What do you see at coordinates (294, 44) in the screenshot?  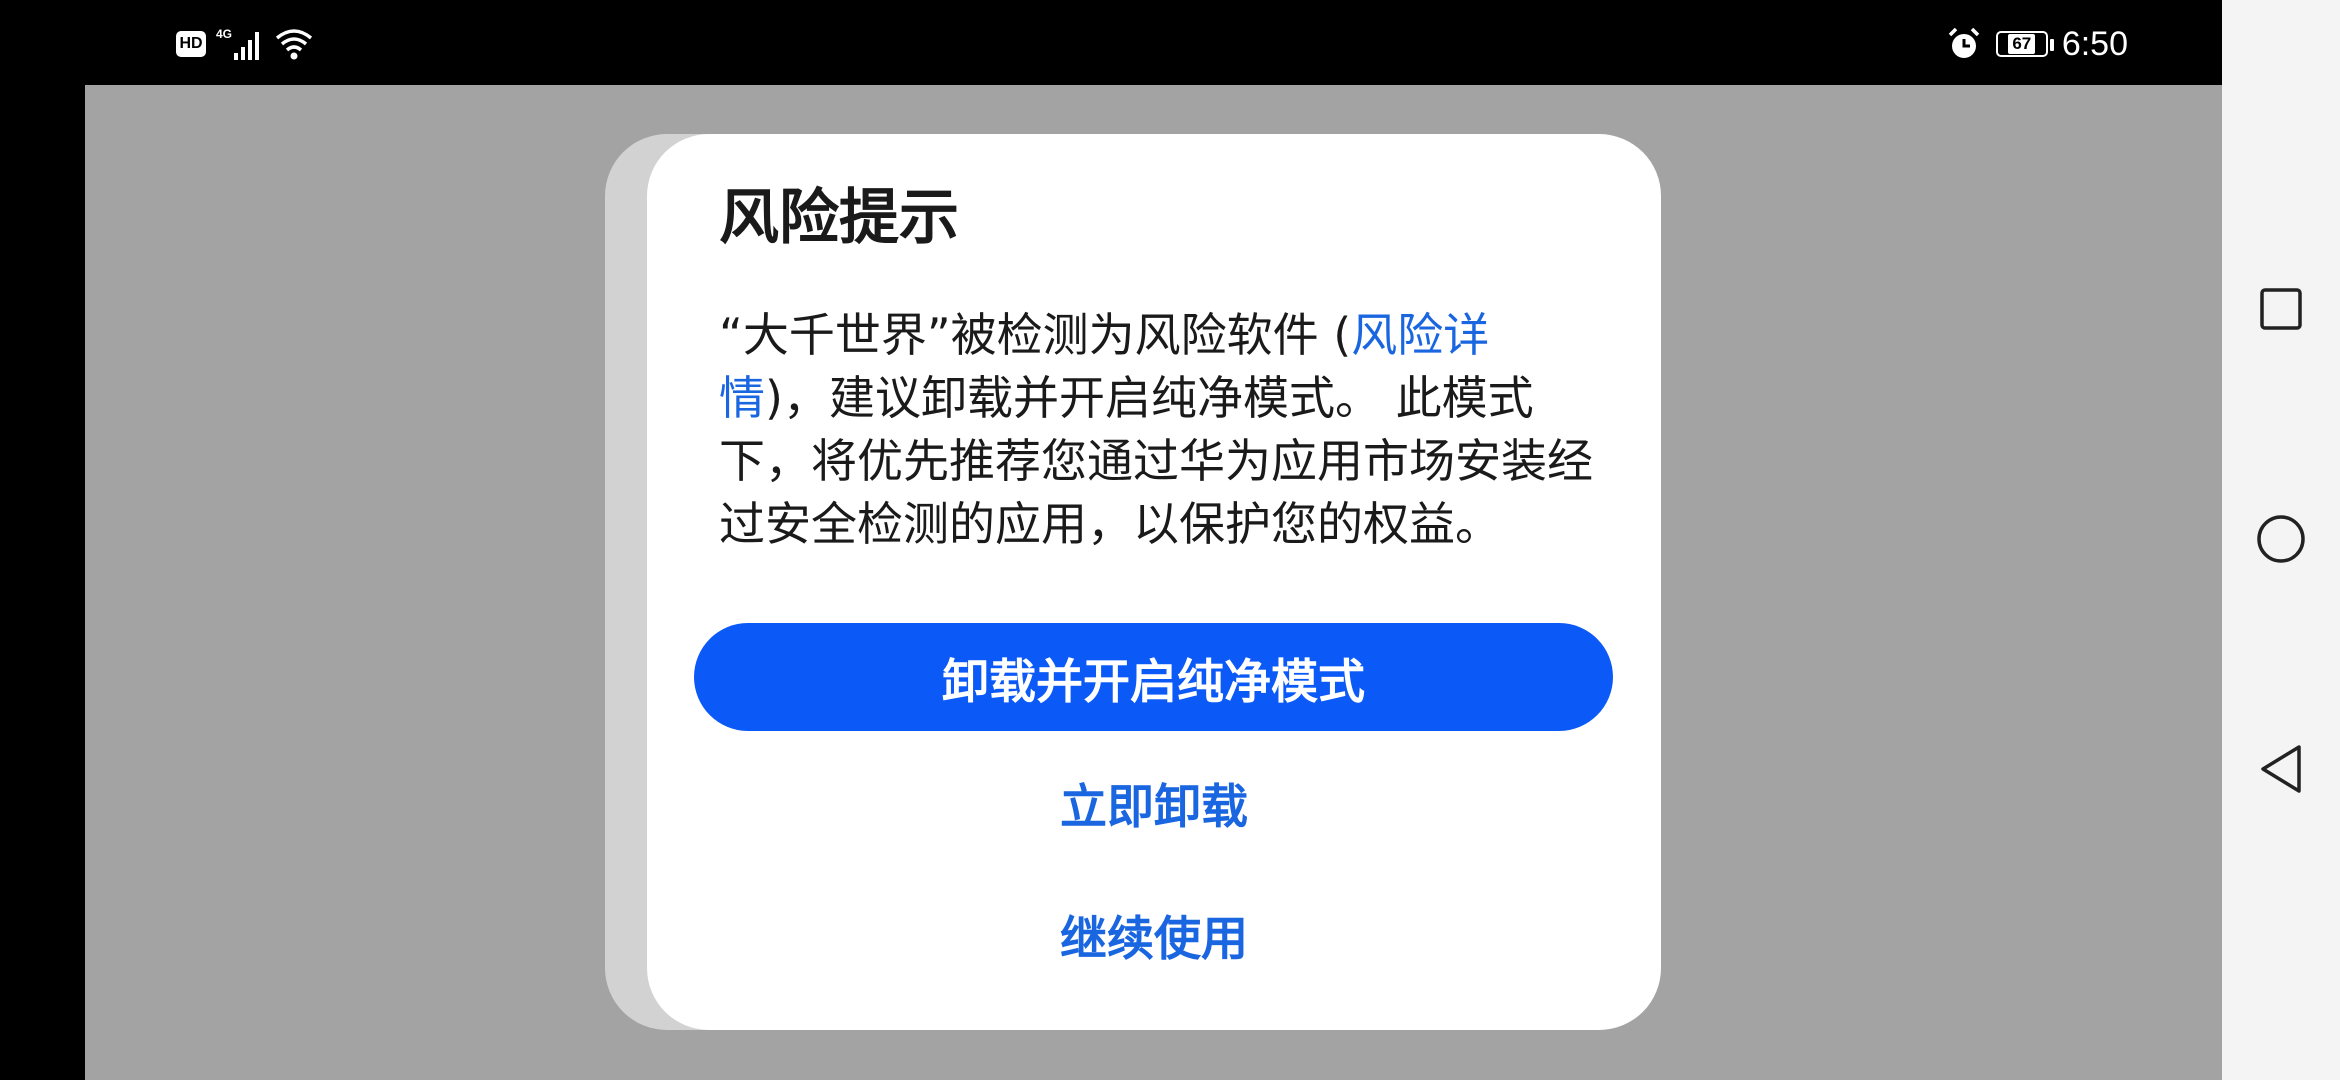 I see `wifi-icon` at bounding box center [294, 44].